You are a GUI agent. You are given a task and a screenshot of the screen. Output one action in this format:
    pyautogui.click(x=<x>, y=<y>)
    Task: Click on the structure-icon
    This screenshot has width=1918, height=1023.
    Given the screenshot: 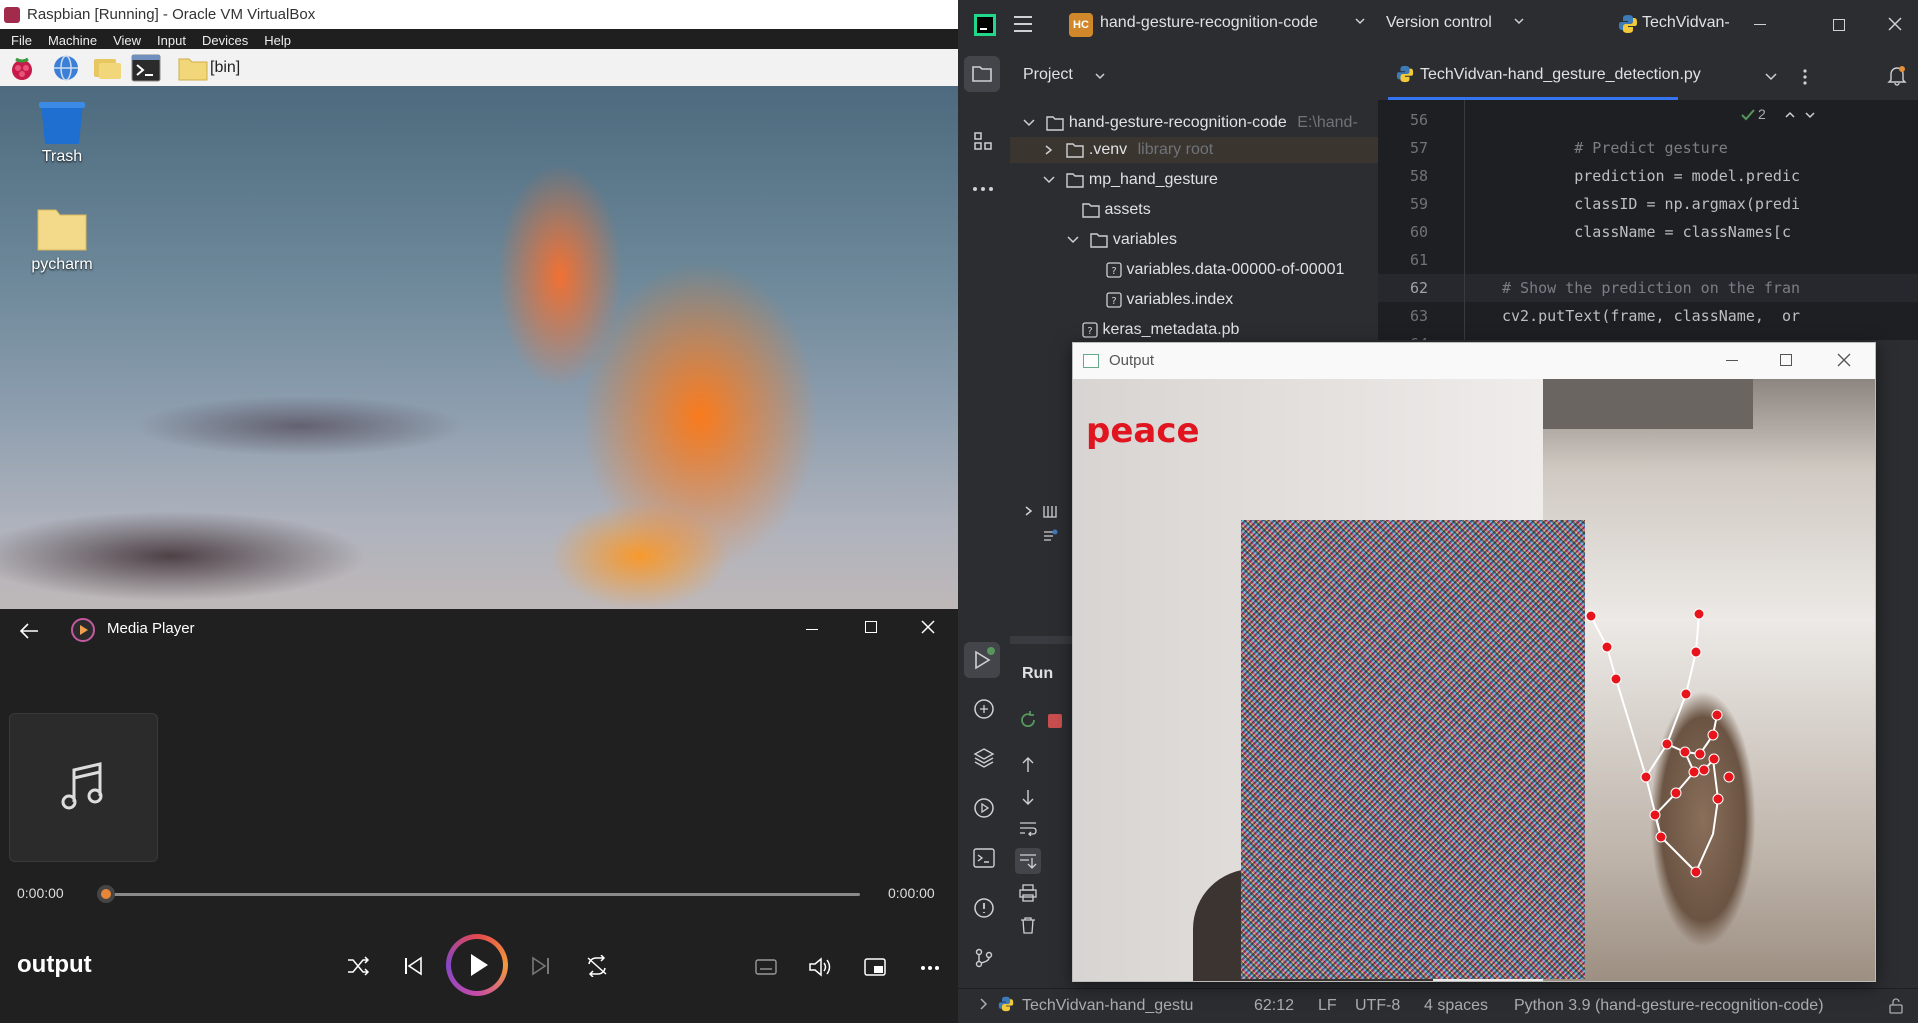 What is the action you would take?
    pyautogui.click(x=983, y=141)
    